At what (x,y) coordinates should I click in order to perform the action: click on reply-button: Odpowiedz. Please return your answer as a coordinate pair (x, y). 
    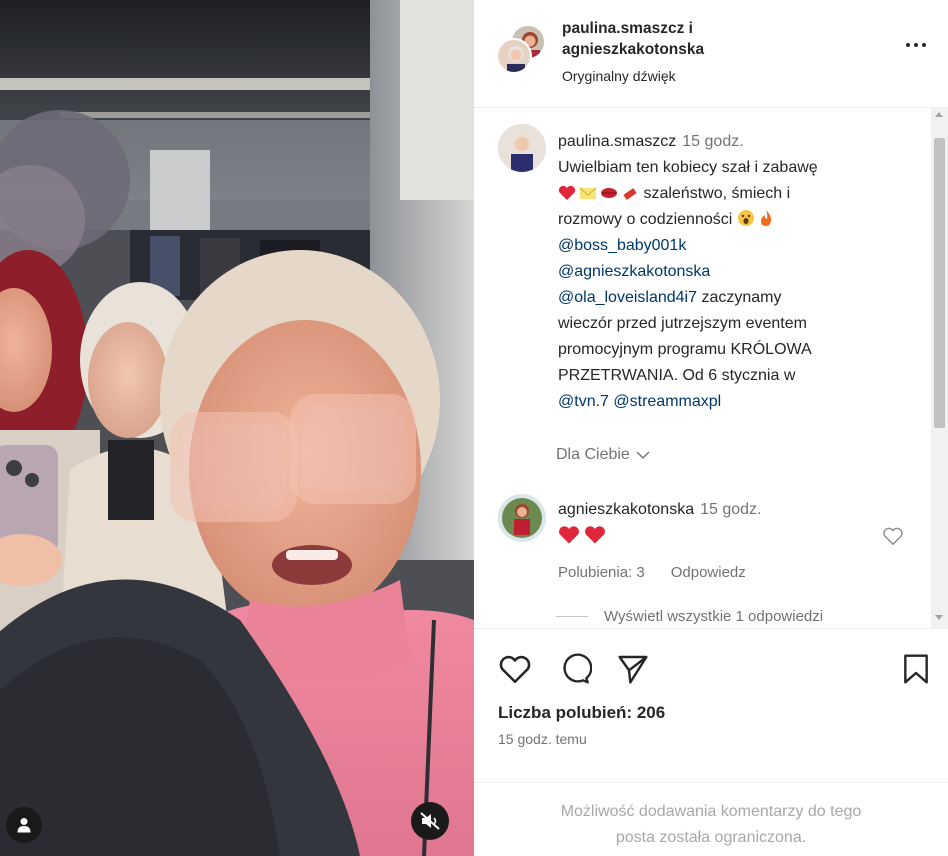
    Looking at the image, I should click on (708, 572).